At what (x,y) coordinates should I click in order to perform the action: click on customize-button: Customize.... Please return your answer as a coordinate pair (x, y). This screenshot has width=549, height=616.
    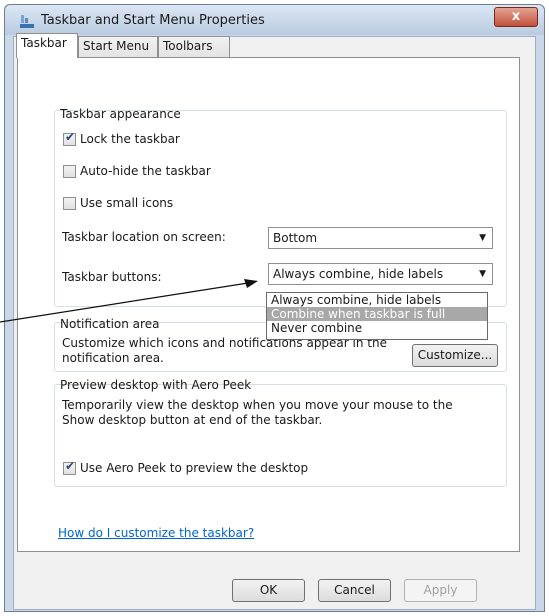
    Looking at the image, I should click on (455, 355).